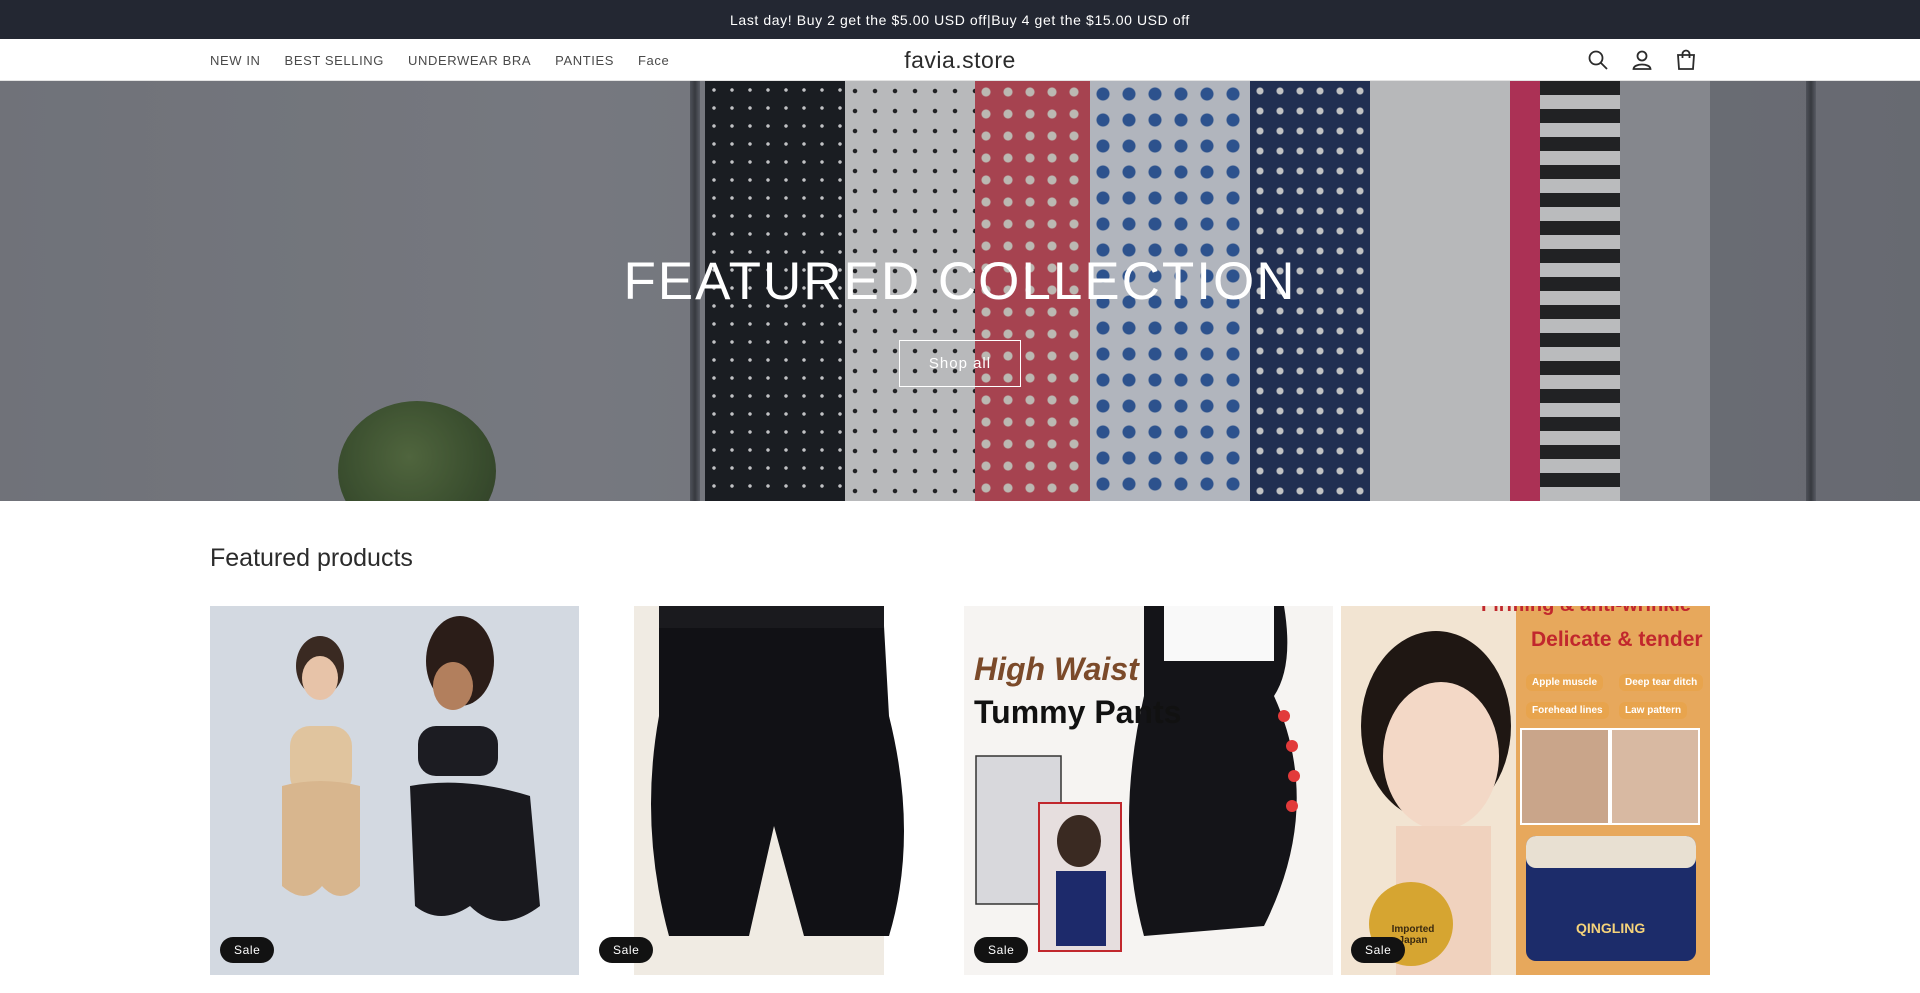 The height and width of the screenshot is (993, 1920). What do you see at coordinates (1078, 712) in the screenshot?
I see `promo-text: Tummy Pants` at bounding box center [1078, 712].